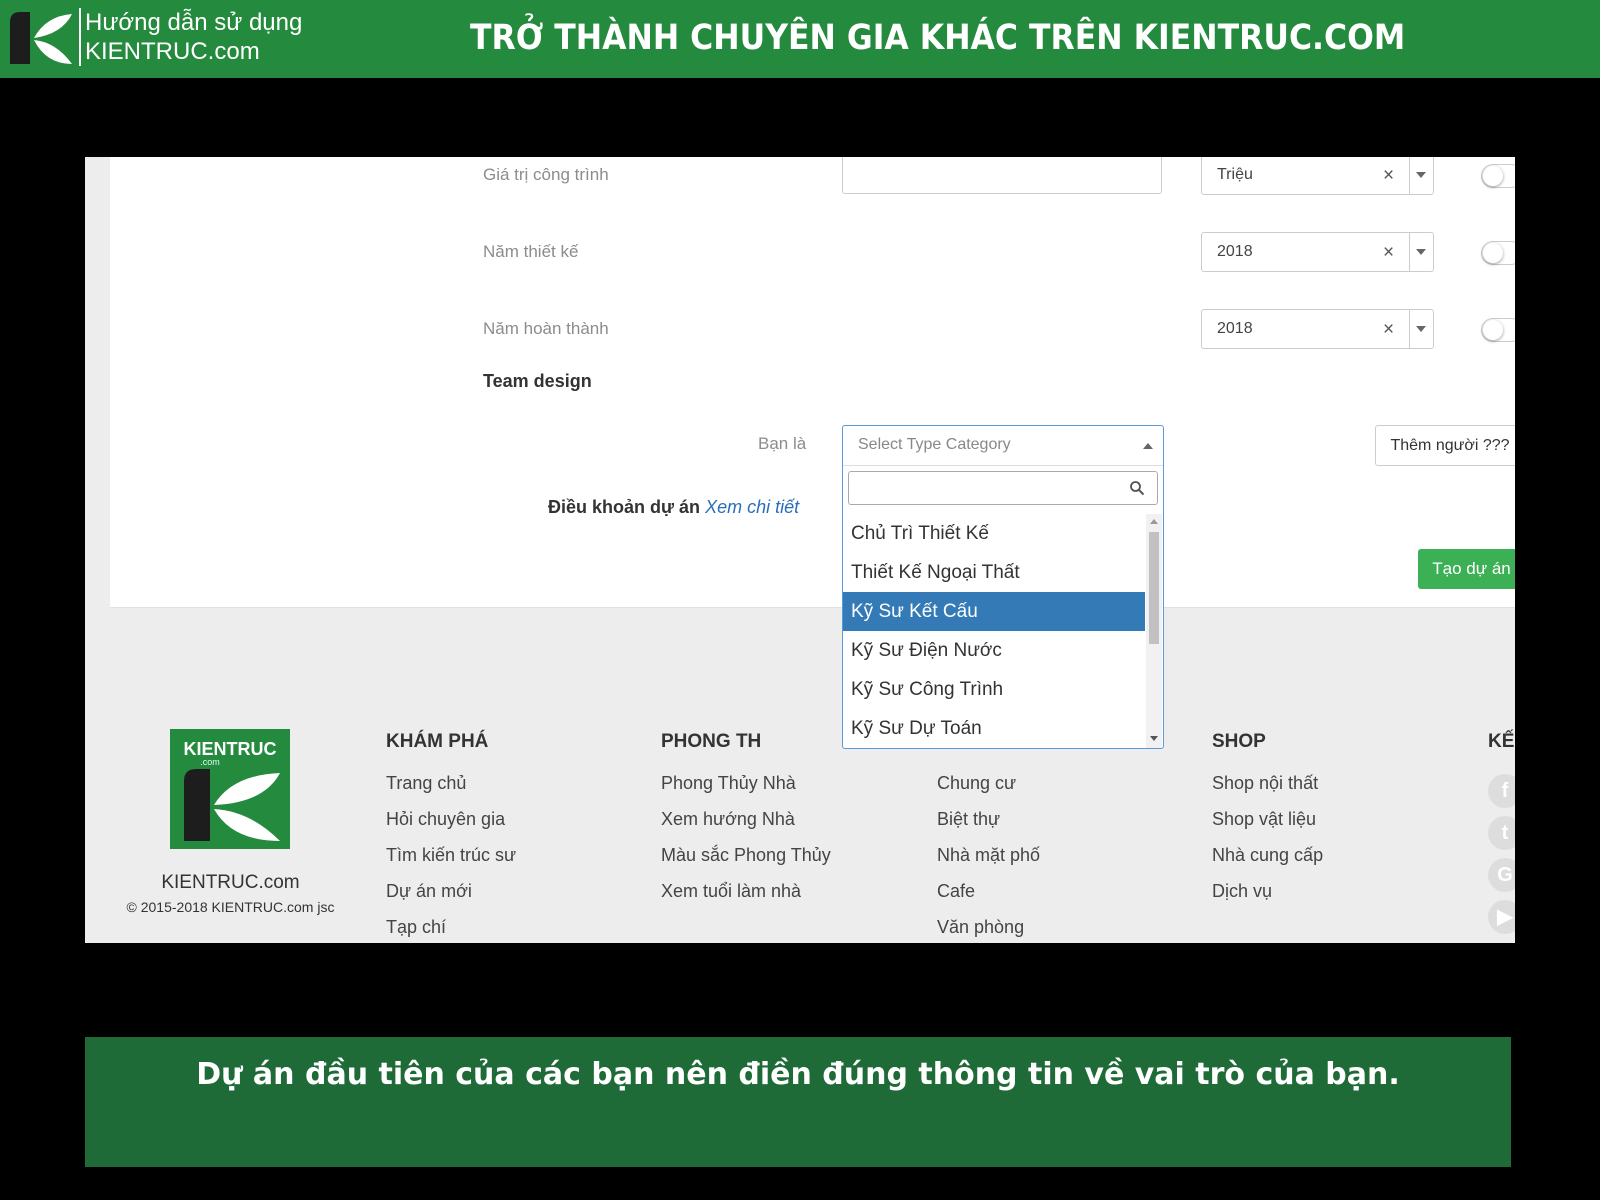  What do you see at coordinates (537, 381) in the screenshot?
I see `team-design-heading: Team design` at bounding box center [537, 381].